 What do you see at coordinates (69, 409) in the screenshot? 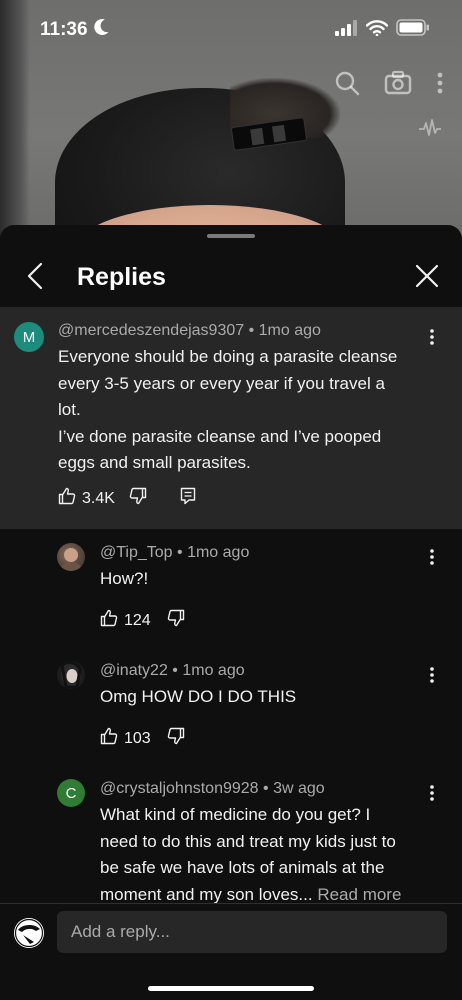
I see `comment-line: lot.` at bounding box center [69, 409].